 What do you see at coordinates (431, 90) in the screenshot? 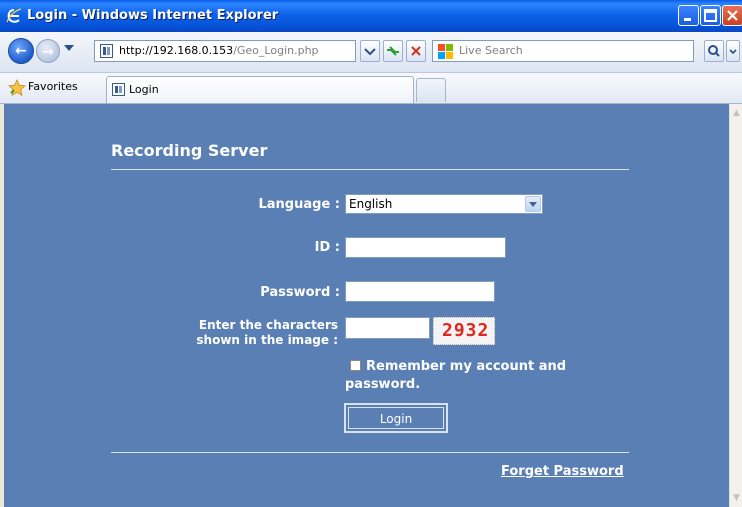
I see `new-tab-button` at bounding box center [431, 90].